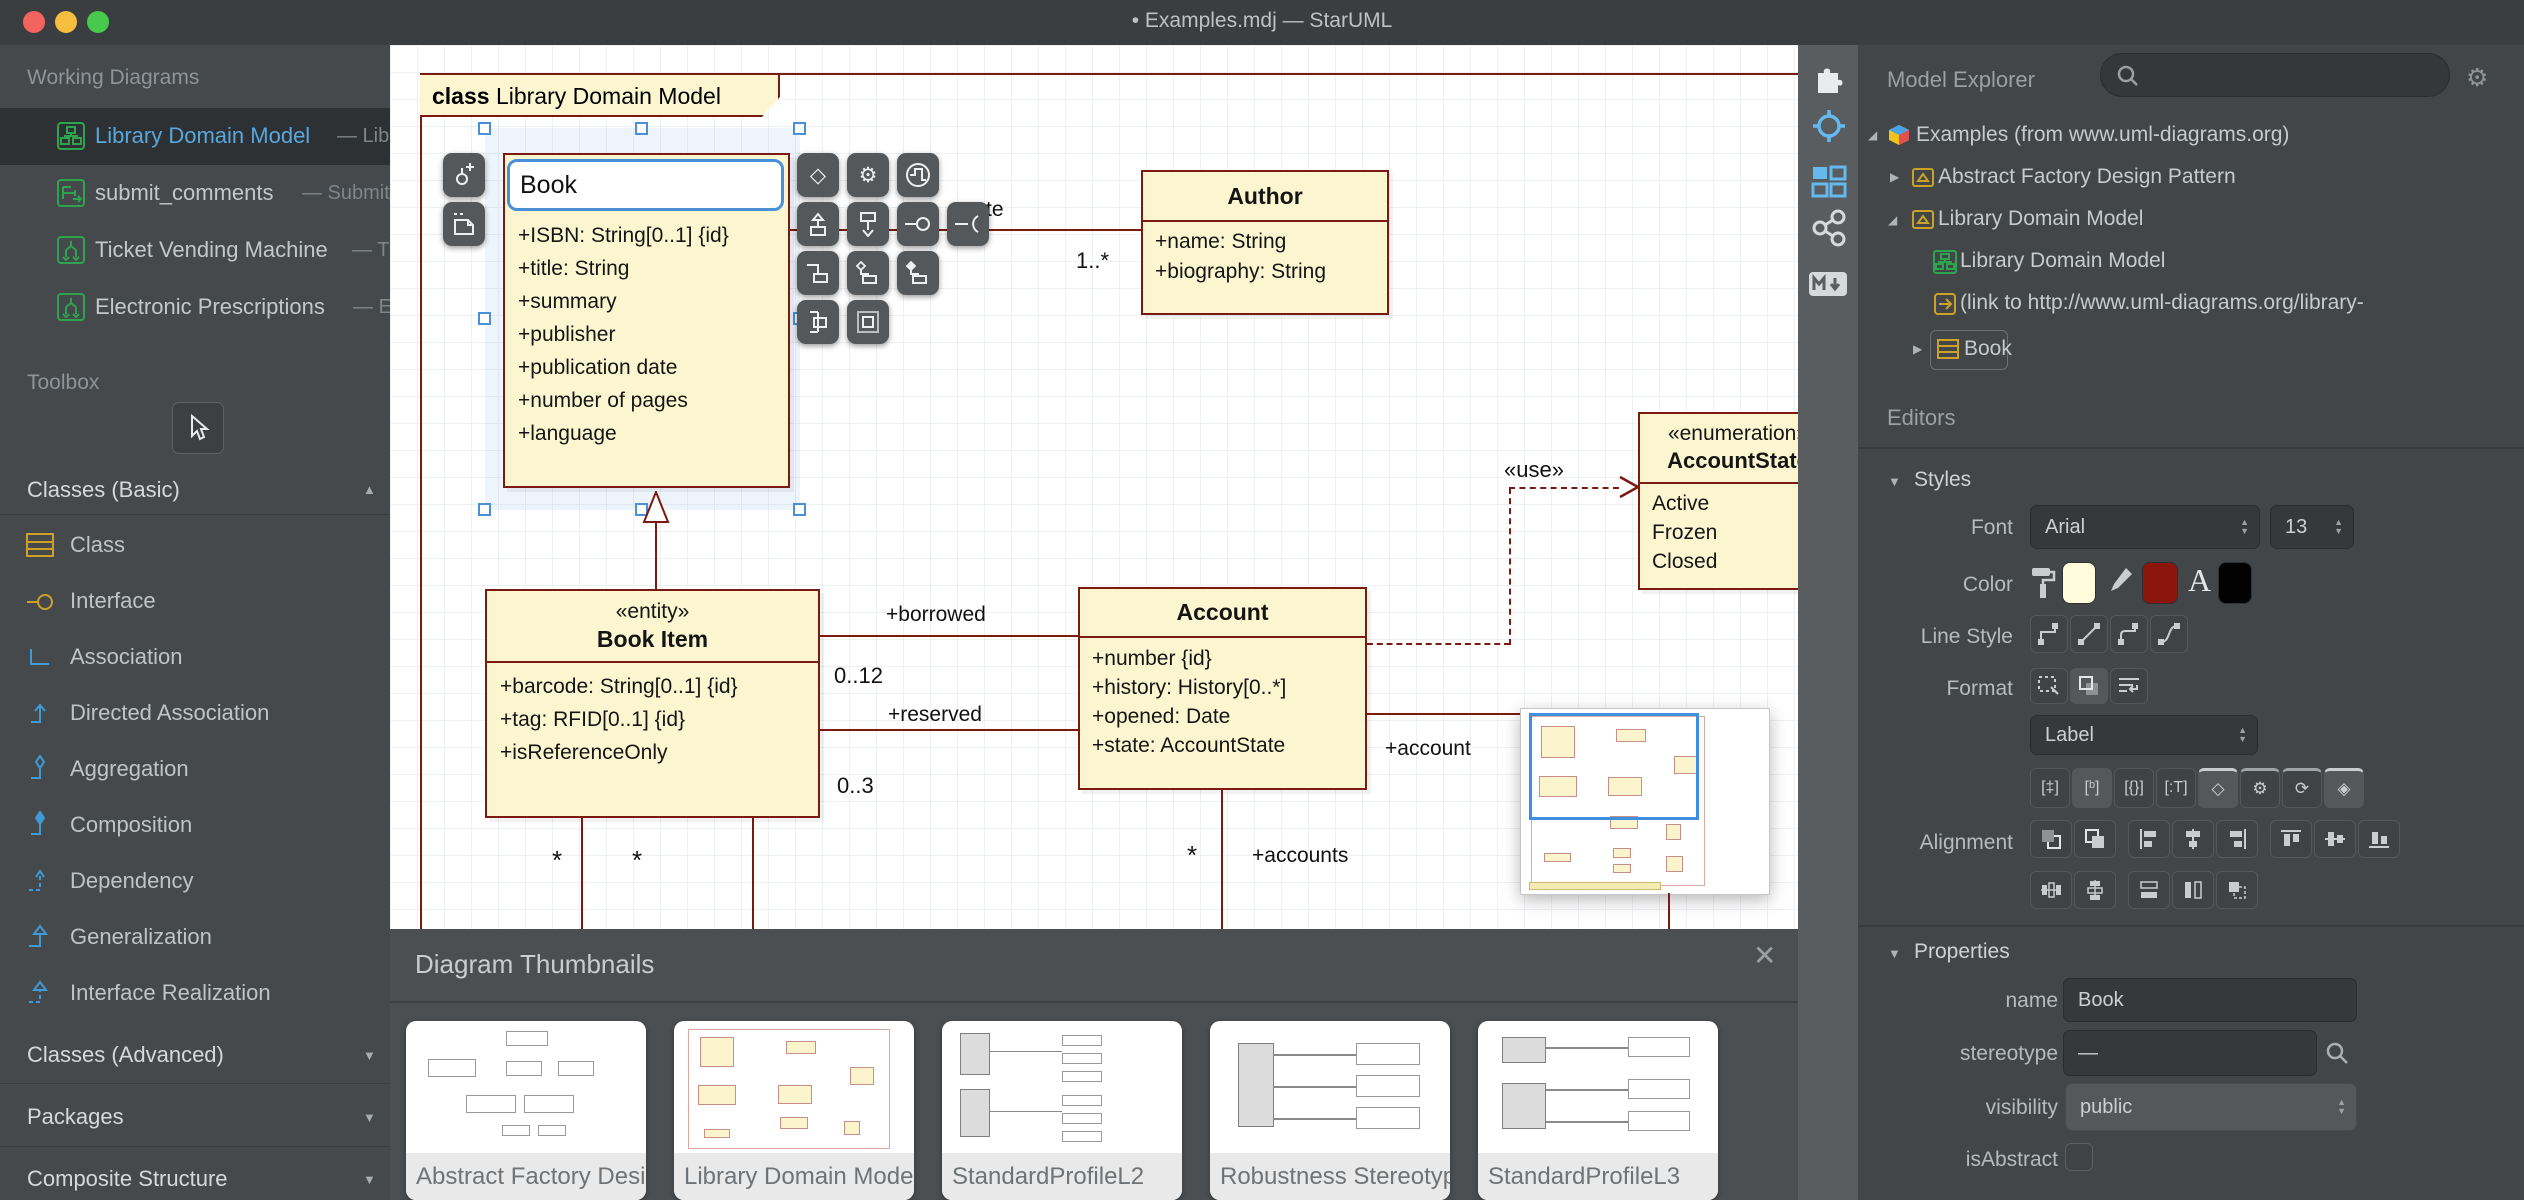 The image size is (2524, 1200). I want to click on show-multiplicity-button: [‡], so click(2050, 788).